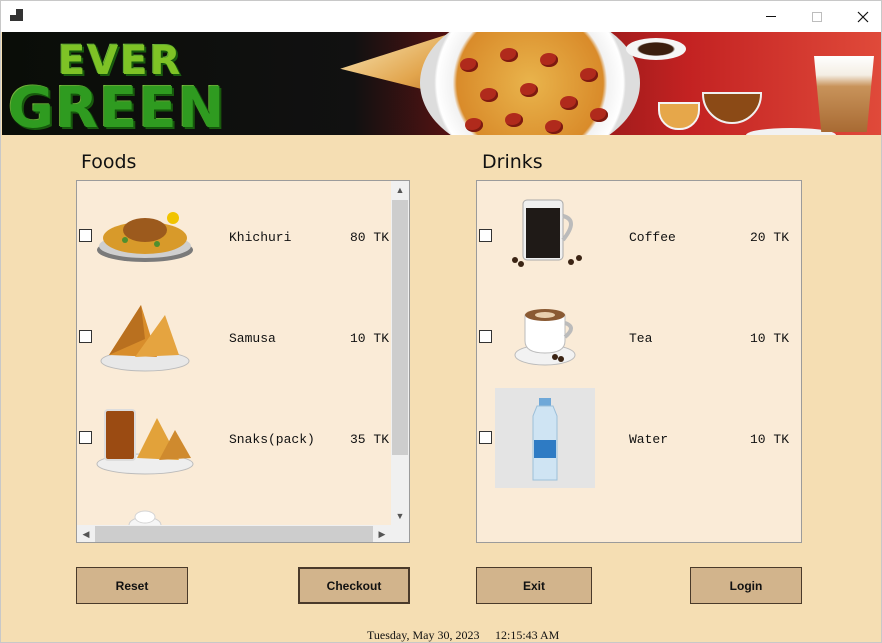 The height and width of the screenshot is (643, 882). What do you see at coordinates (400, 327) in the screenshot?
I see `scroll-thumb` at bounding box center [400, 327].